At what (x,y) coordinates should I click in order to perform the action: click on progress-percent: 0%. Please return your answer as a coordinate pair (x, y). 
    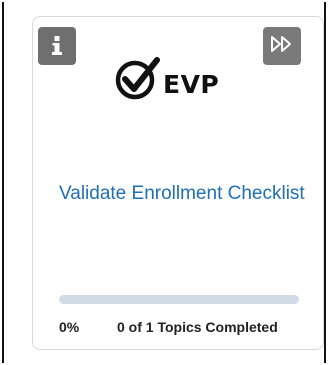
    Looking at the image, I should click on (69, 327).